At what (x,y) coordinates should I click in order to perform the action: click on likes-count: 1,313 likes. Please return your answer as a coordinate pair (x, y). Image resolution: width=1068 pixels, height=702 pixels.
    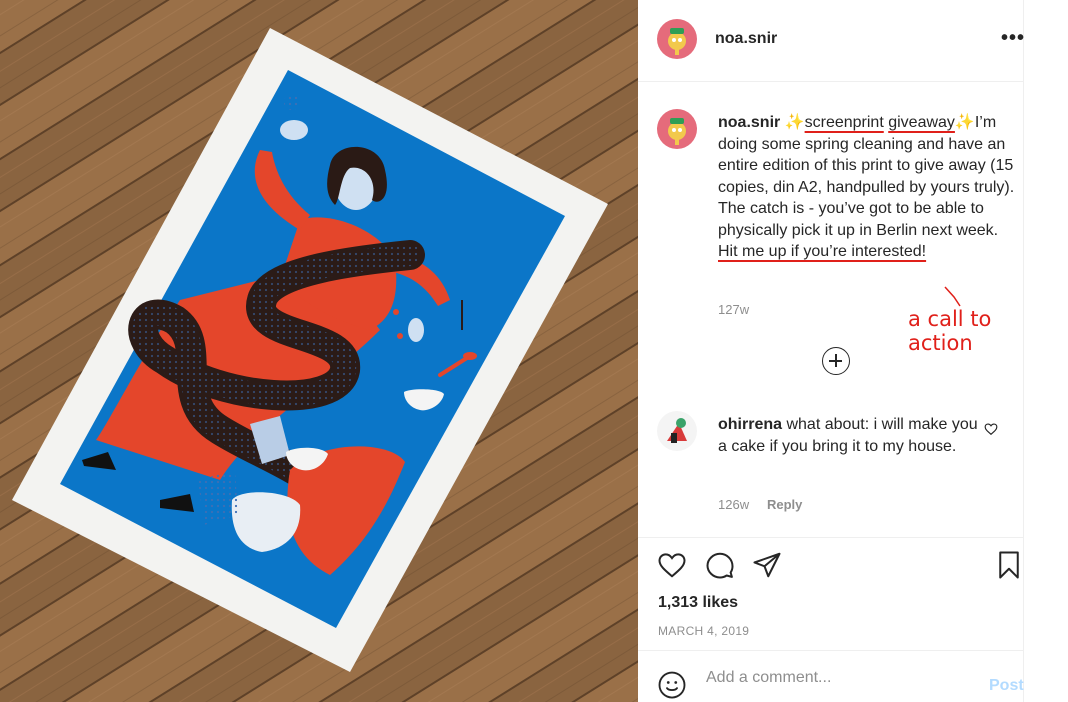
    Looking at the image, I should click on (698, 603).